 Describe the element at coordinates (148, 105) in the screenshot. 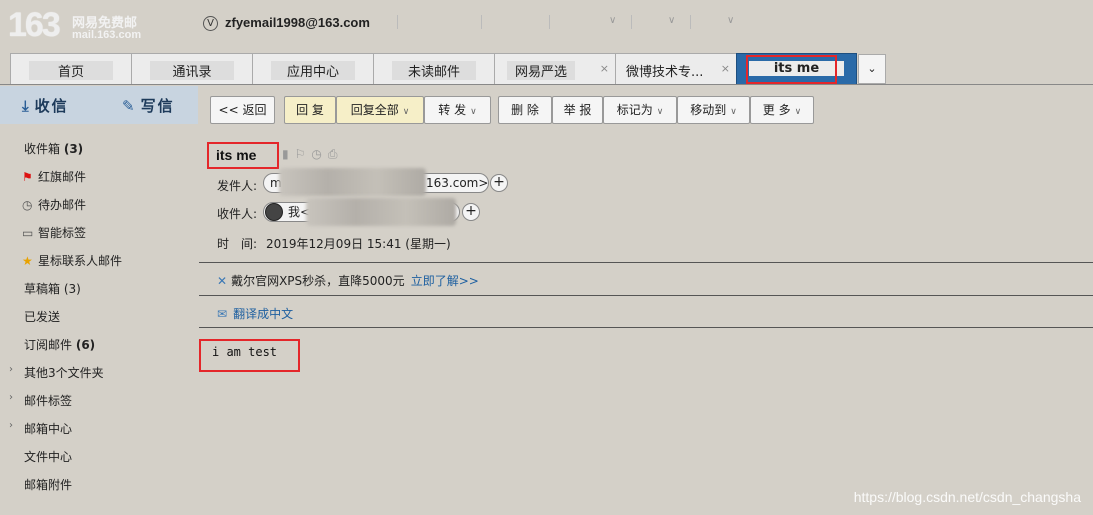

I see `compose-button: ✎ 写信` at that location.